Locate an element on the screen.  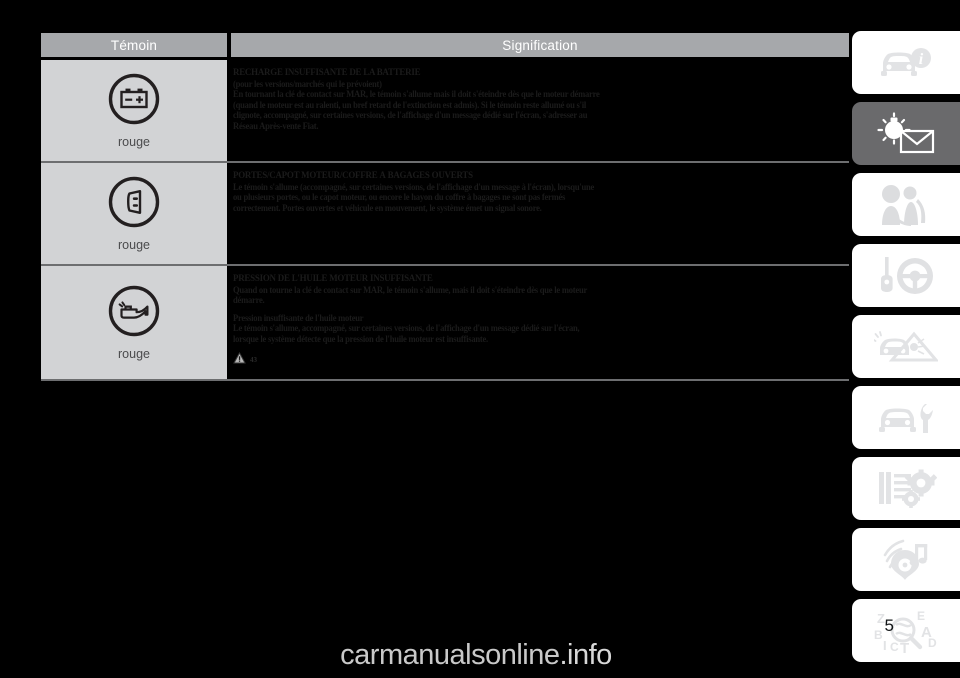
list-gears-icon is located at coordinates (906, 489).